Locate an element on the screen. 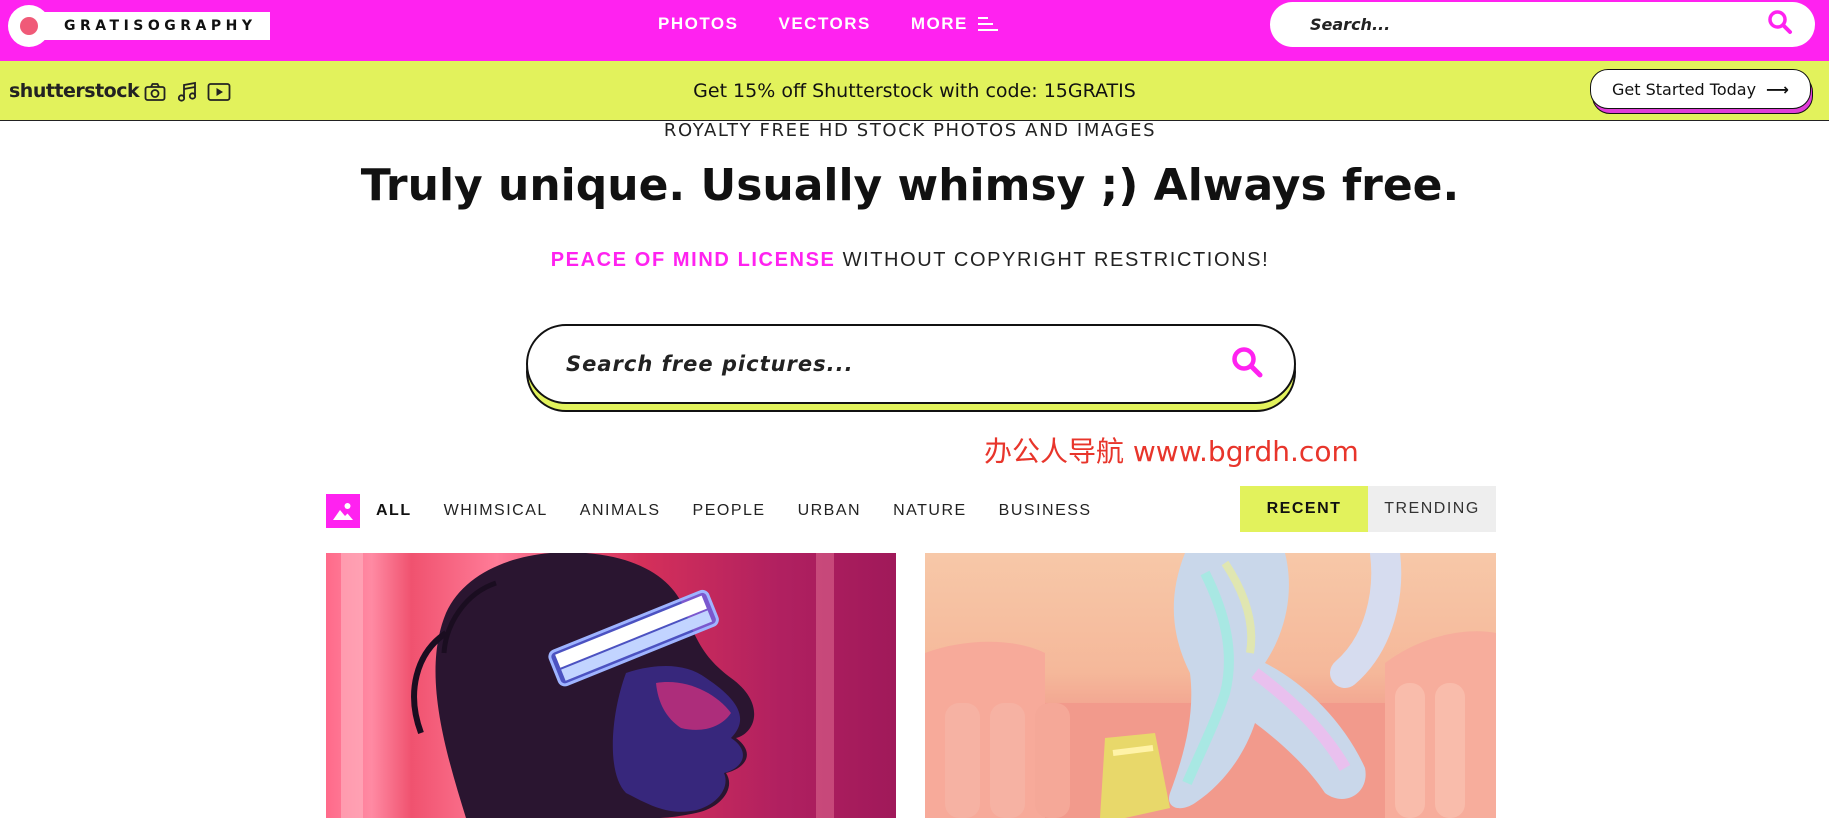 Image resolution: width=1829 pixels, height=818 pixels. nav-more-label: MORE is located at coordinates (939, 23).